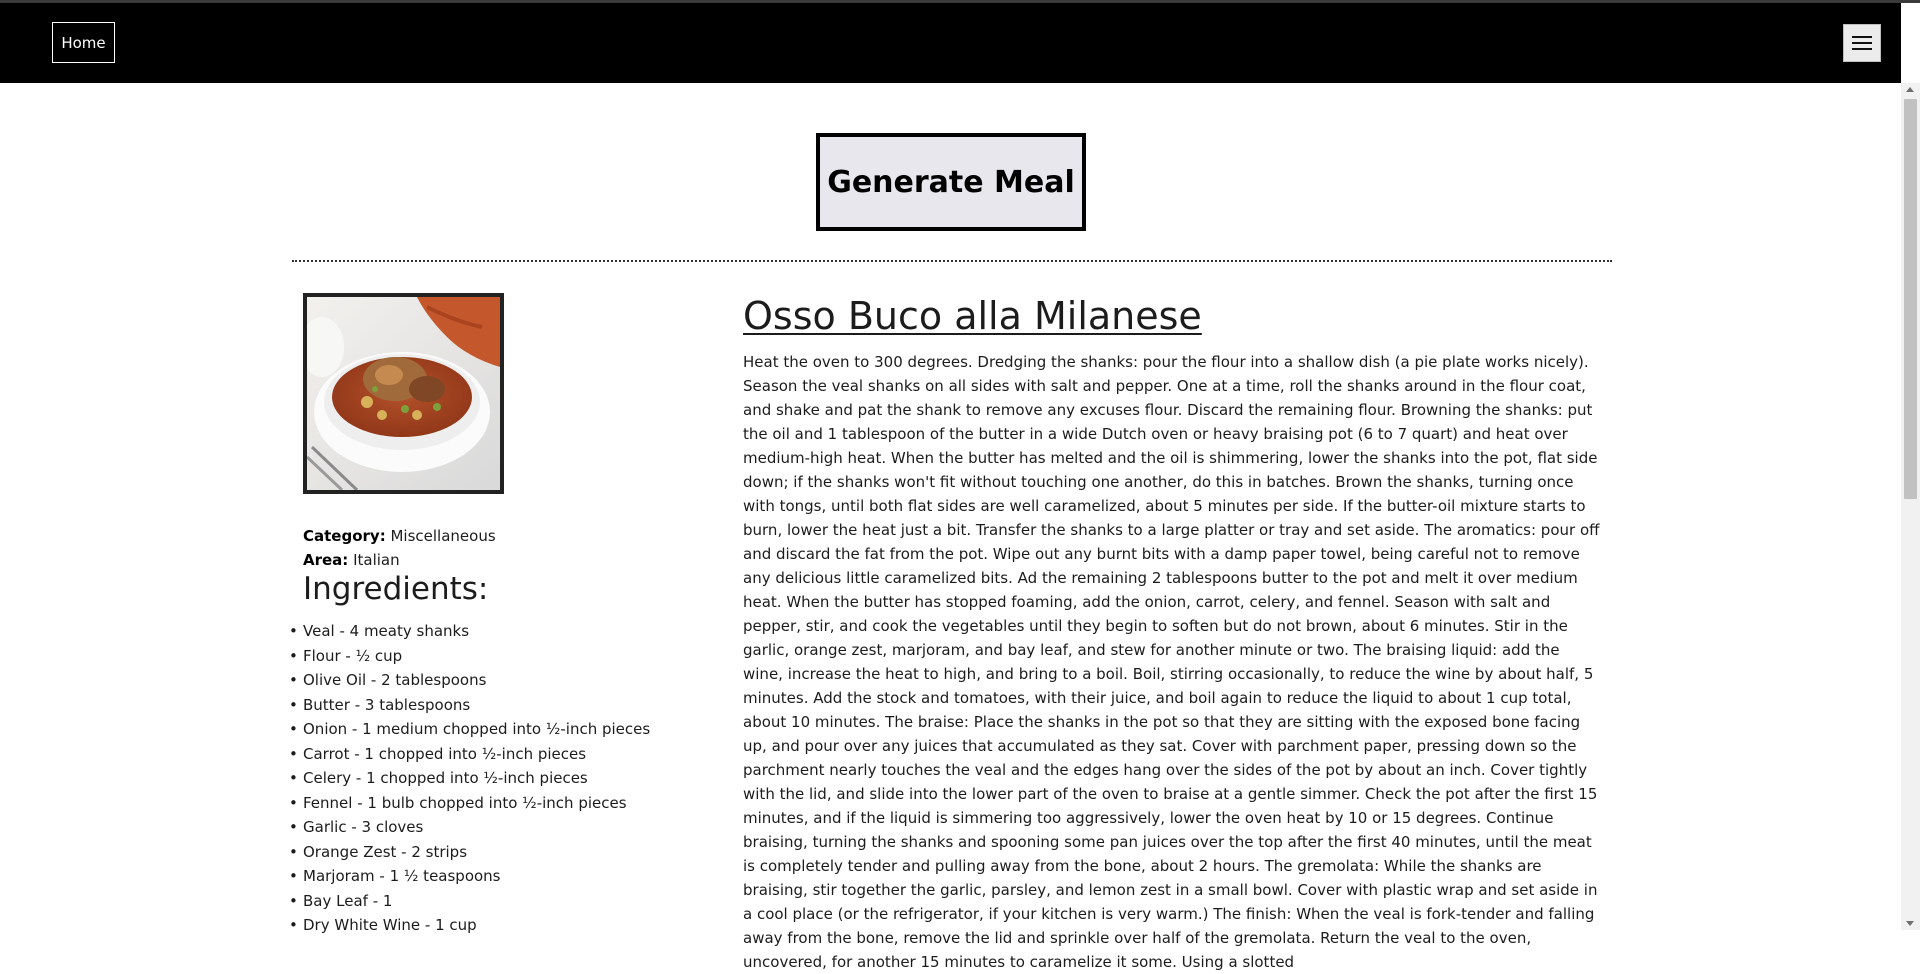 The height and width of the screenshot is (974, 1920). I want to click on hamburger-icon, so click(1862, 43).